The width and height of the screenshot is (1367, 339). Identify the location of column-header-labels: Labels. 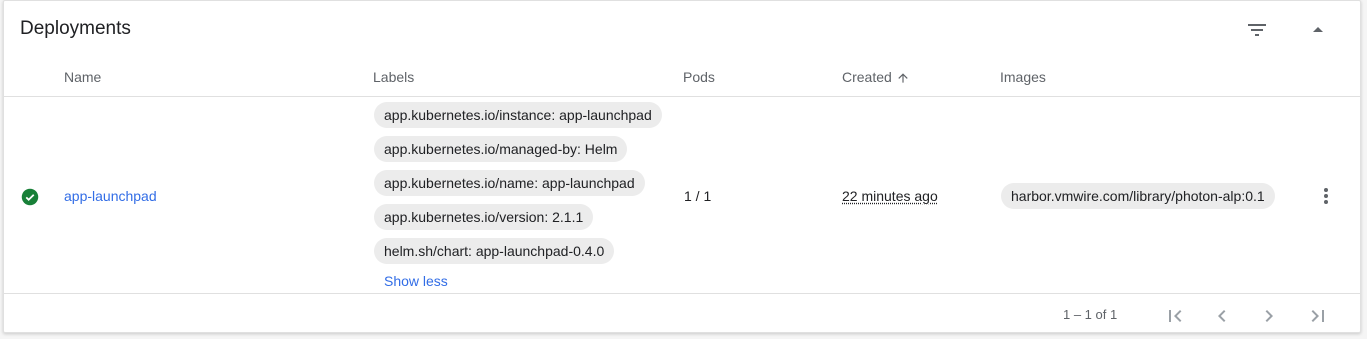
(394, 77).